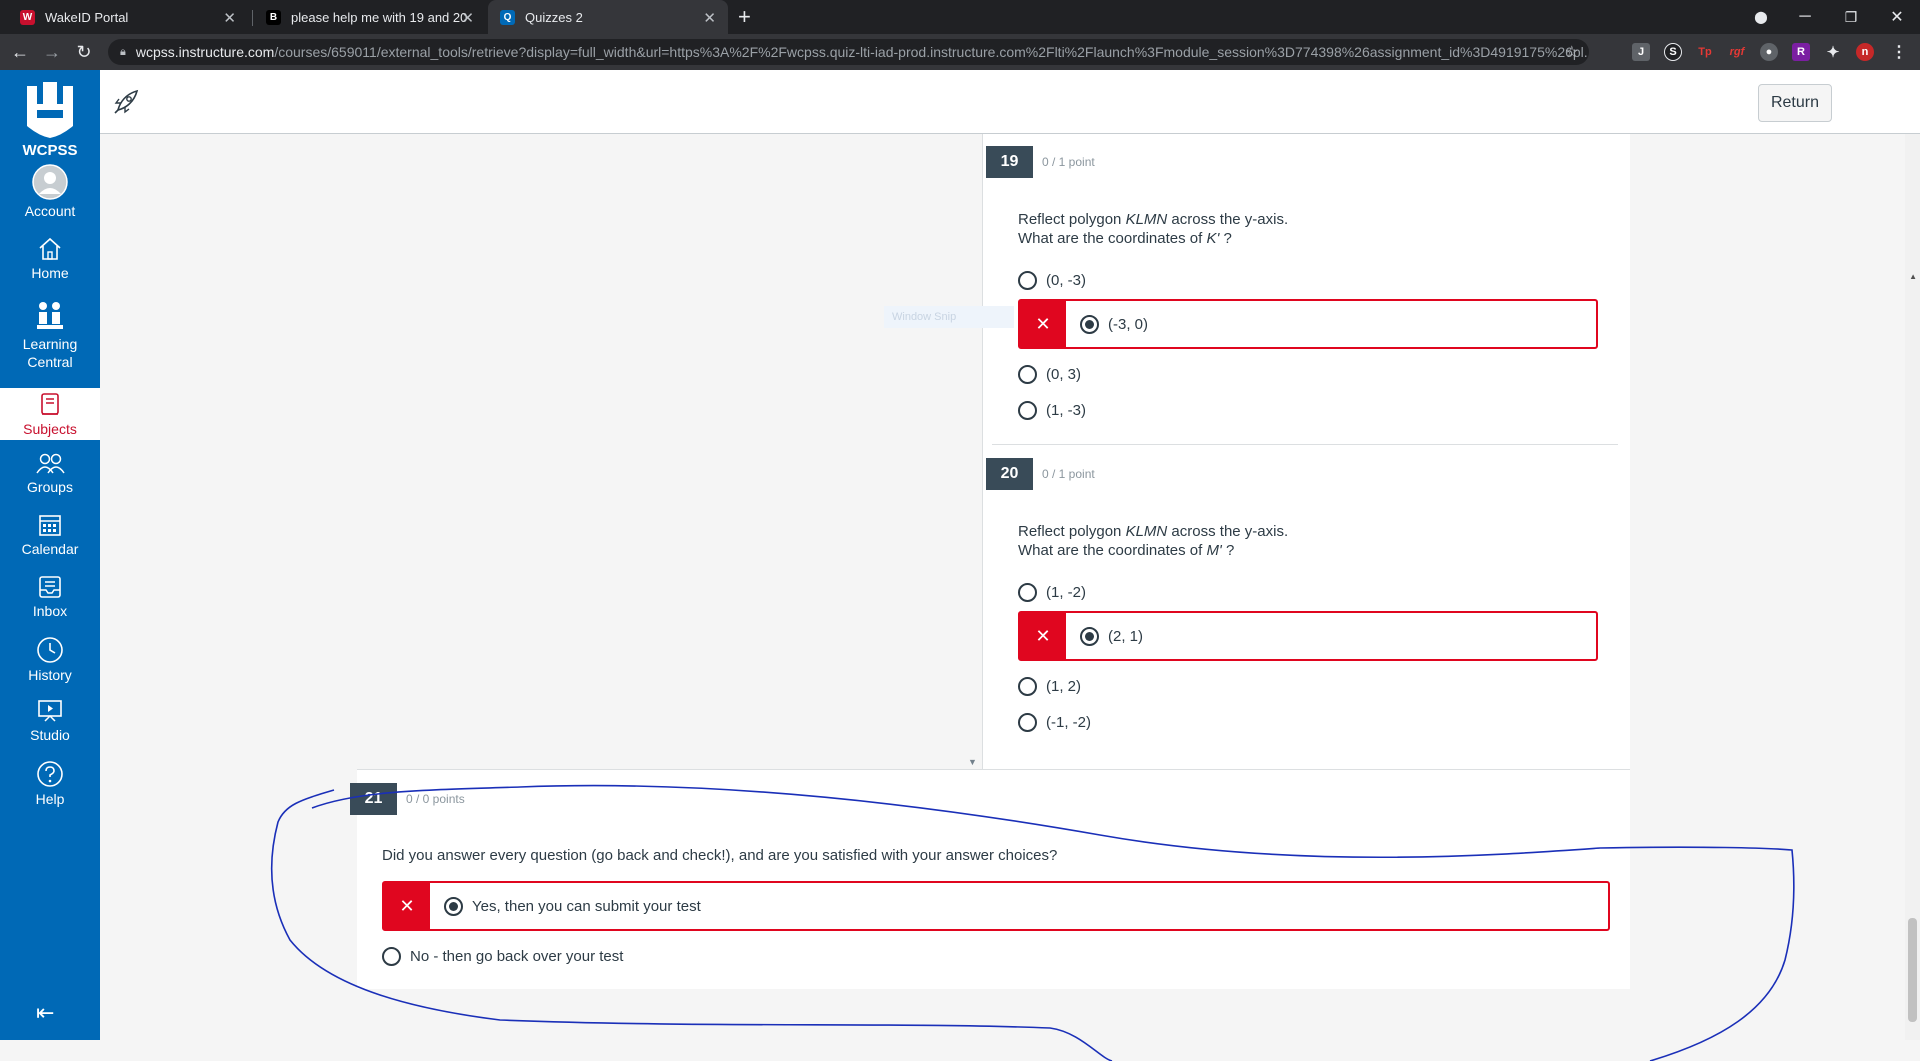 Image resolution: width=1920 pixels, height=1061 pixels. I want to click on q-text-italic: K', so click(1213, 238).